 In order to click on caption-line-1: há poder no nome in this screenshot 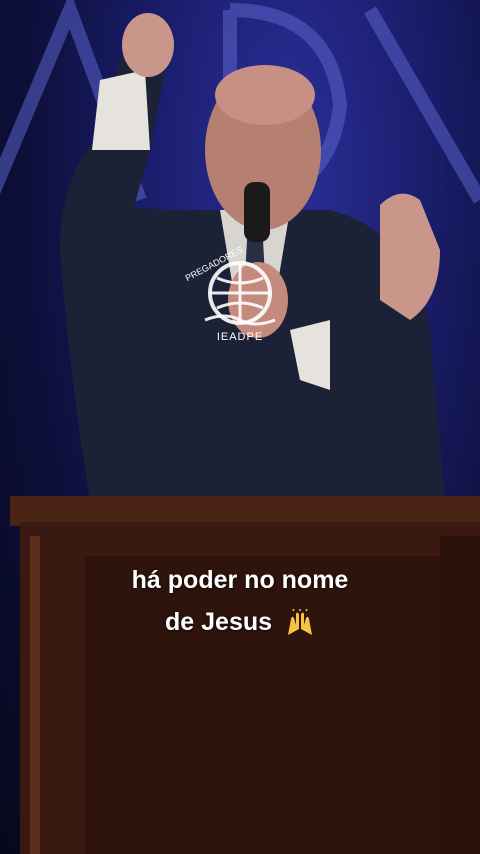, I will do `click(240, 580)`.